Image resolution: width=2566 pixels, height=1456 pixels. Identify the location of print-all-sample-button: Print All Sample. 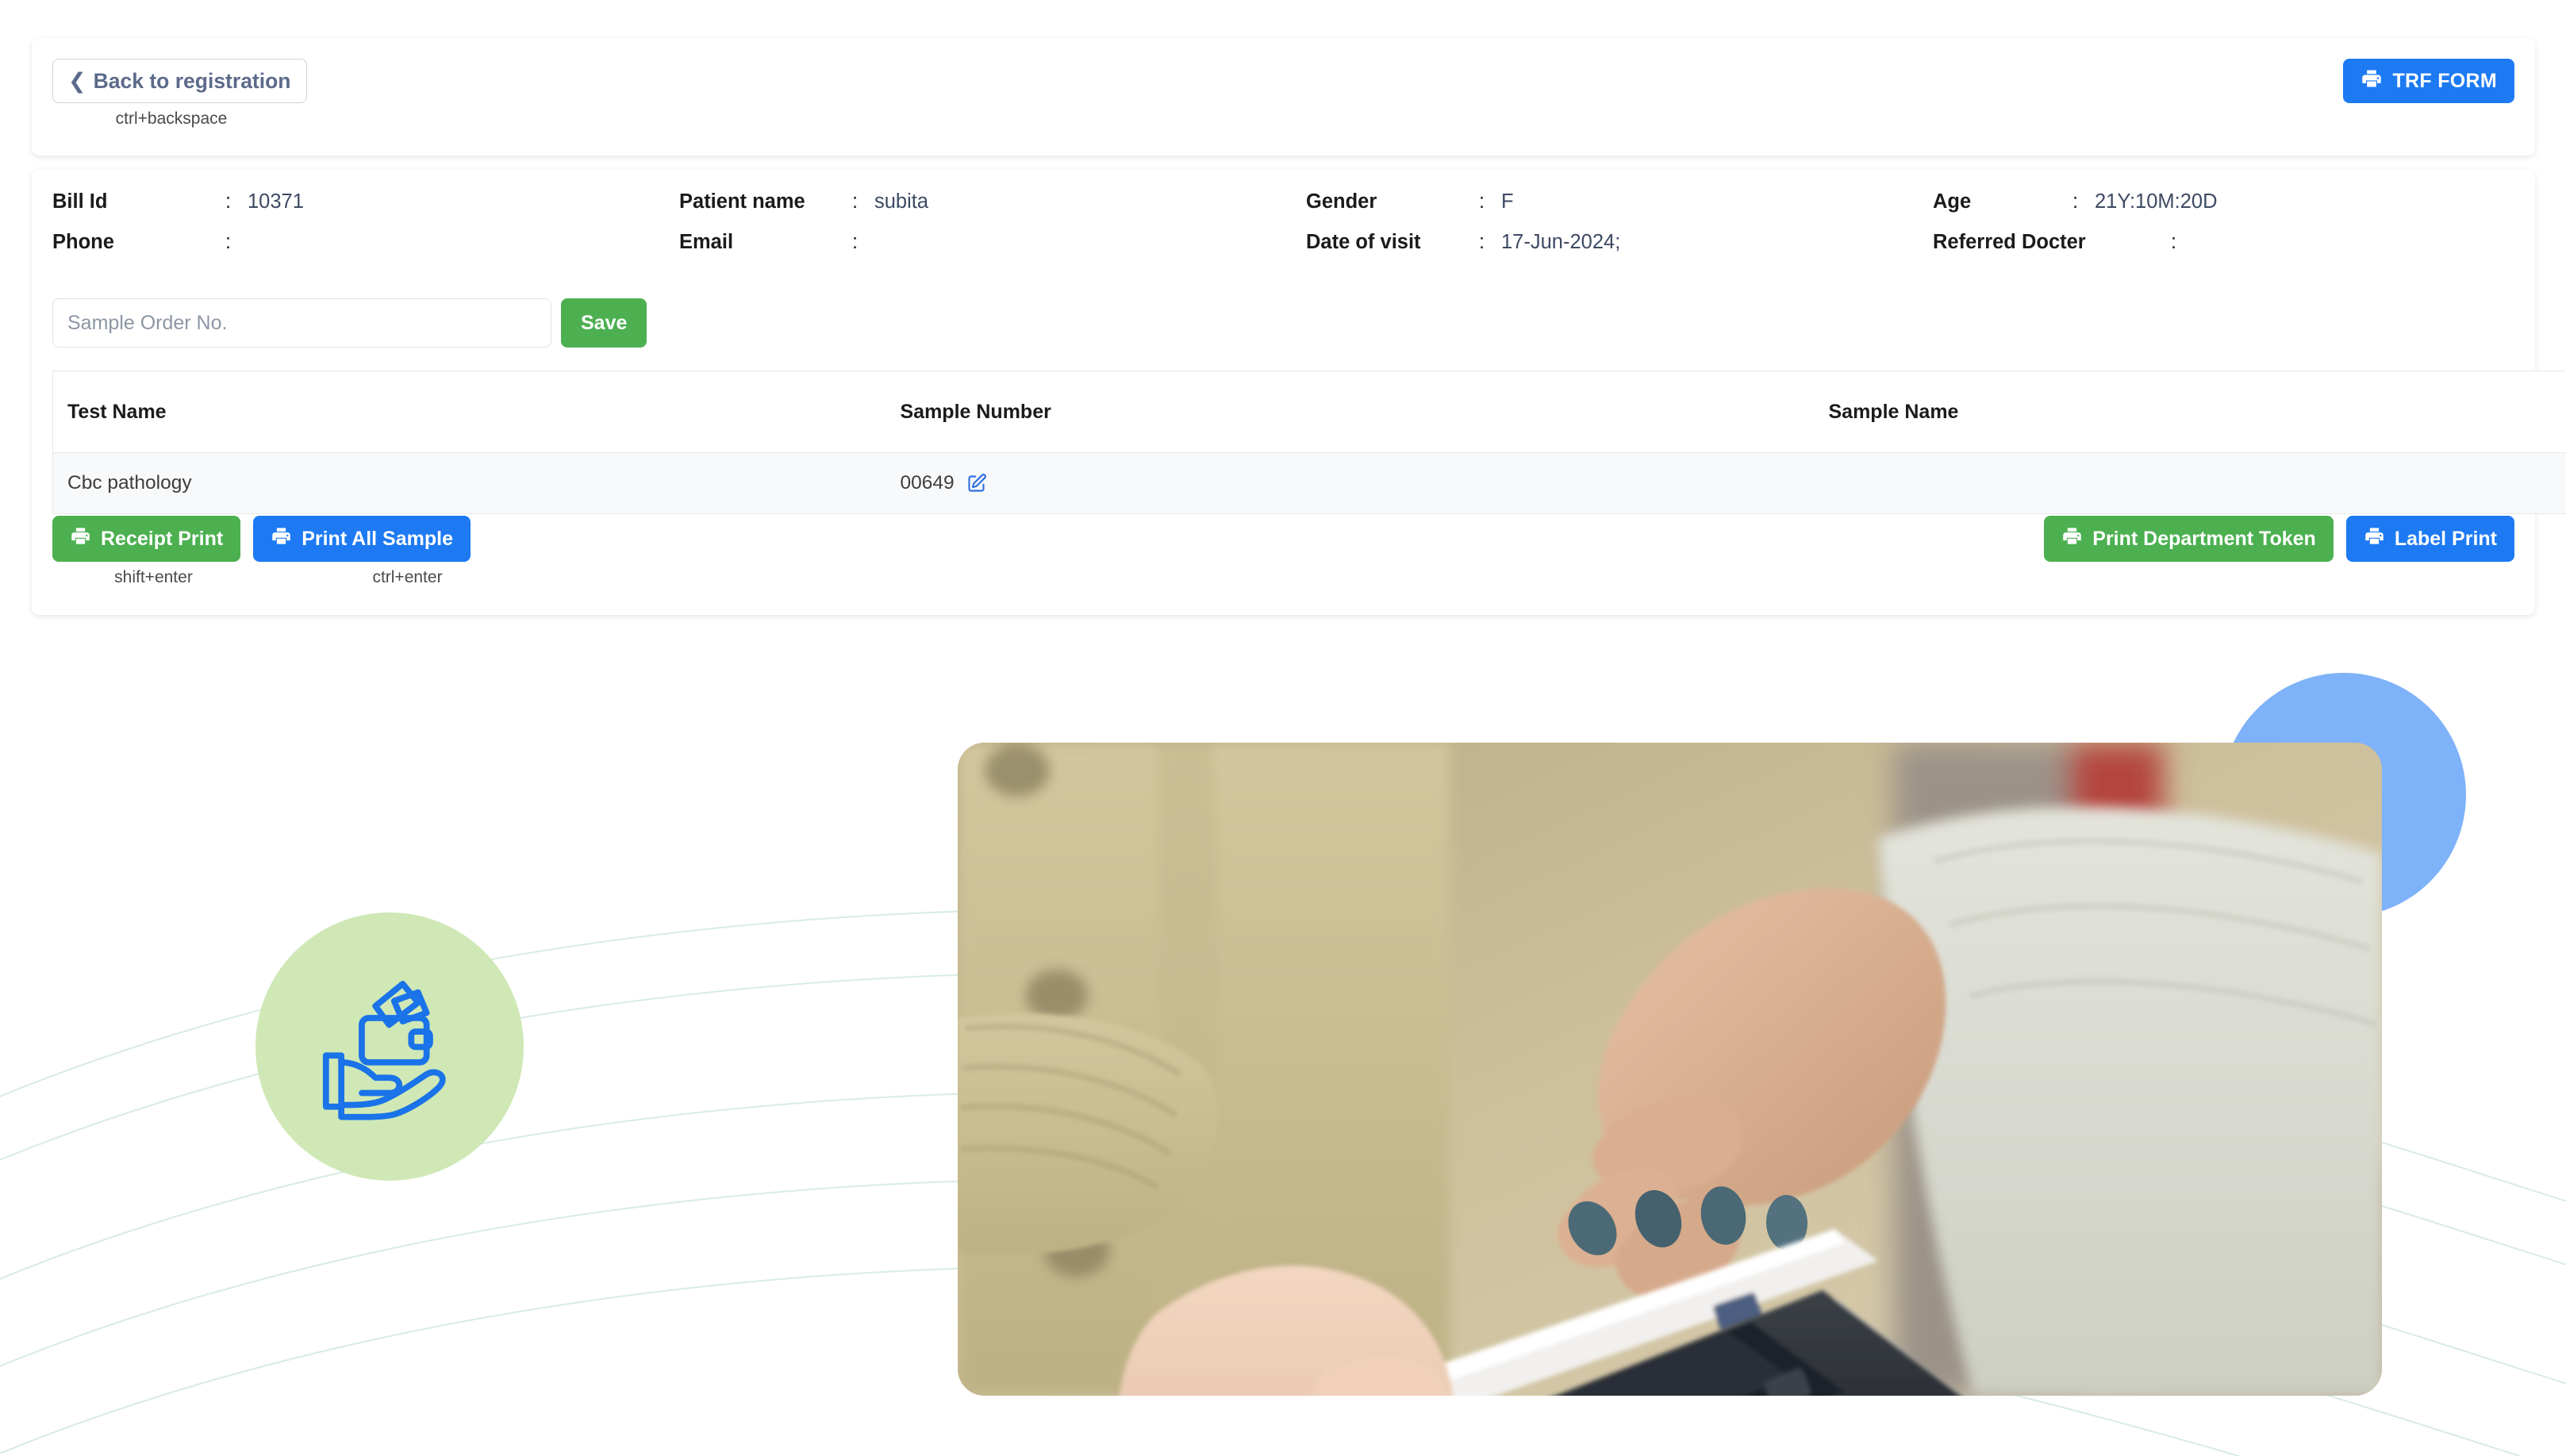
(362, 539).